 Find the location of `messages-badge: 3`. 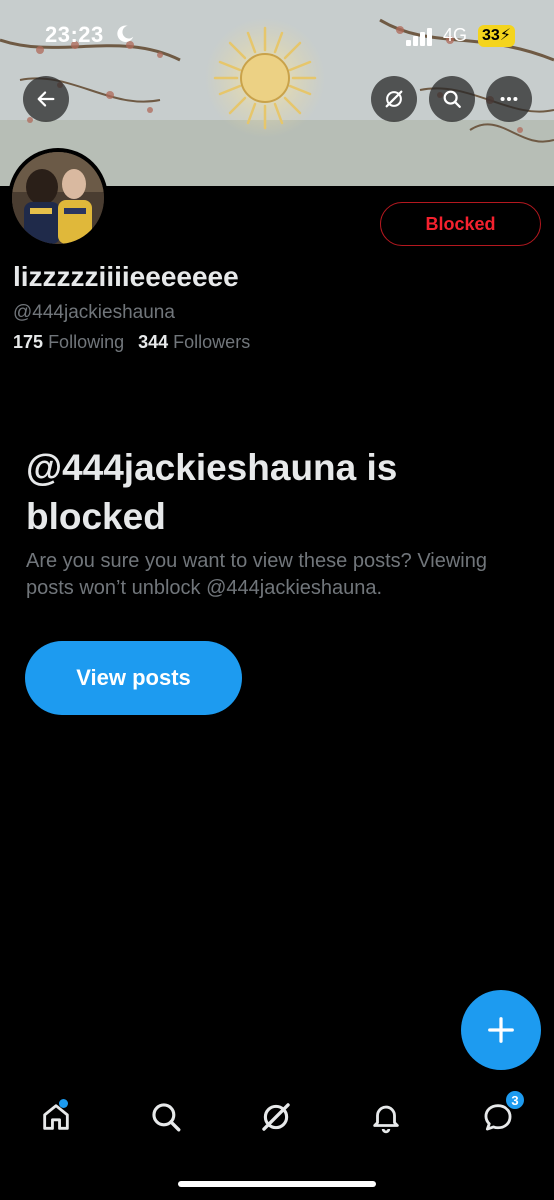

messages-badge: 3 is located at coordinates (515, 1100).